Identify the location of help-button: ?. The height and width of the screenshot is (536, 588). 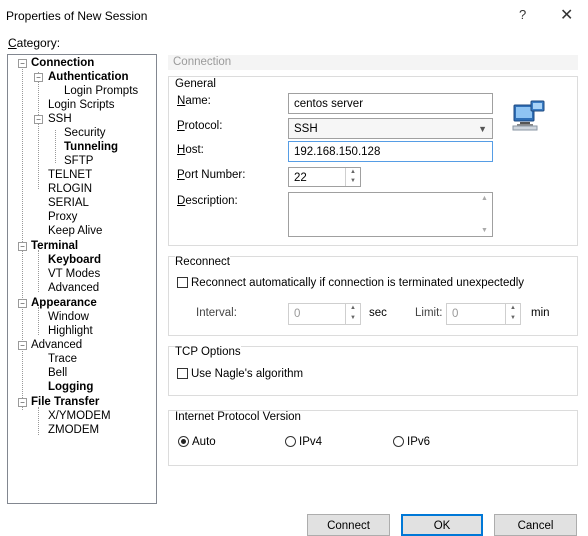
(522, 14).